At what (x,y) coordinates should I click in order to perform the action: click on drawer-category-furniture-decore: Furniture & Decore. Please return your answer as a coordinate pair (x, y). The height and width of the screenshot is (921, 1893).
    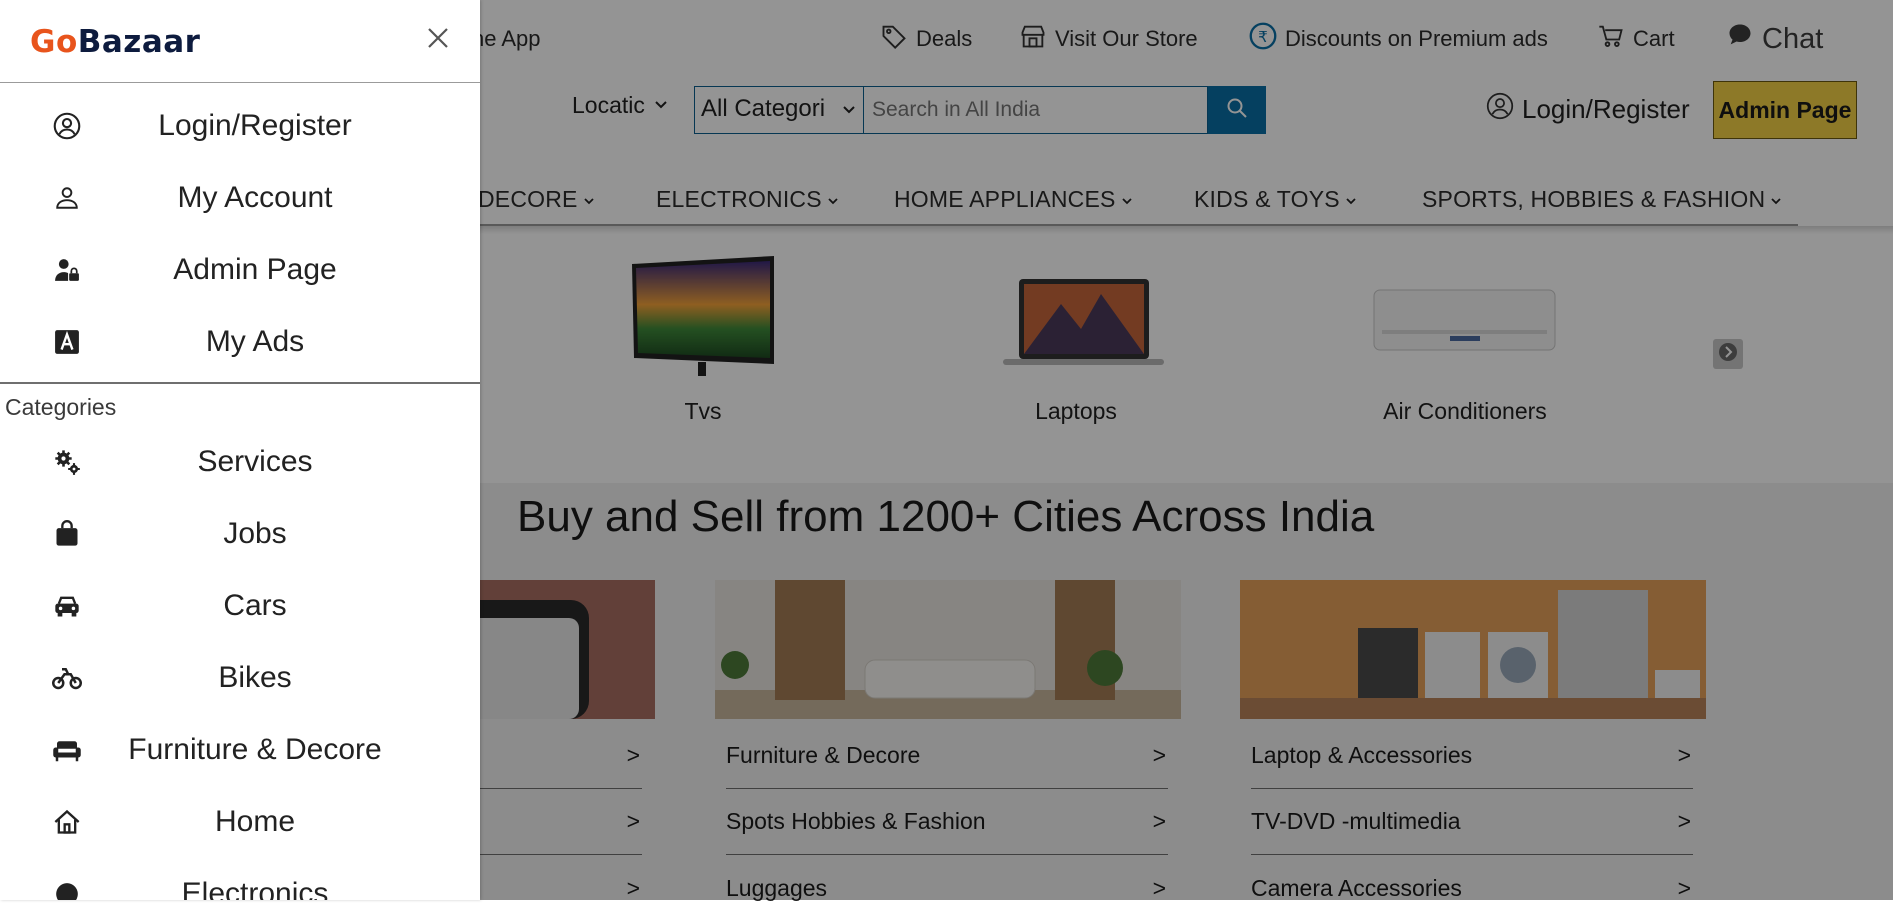
    Looking at the image, I should click on (240, 750).